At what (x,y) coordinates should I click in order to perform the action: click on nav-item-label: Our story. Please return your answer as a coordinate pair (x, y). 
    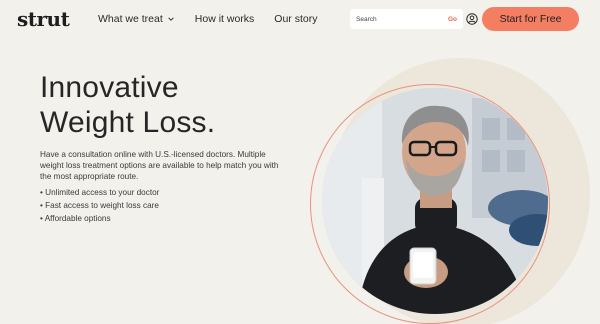
    Looking at the image, I should click on (296, 19).